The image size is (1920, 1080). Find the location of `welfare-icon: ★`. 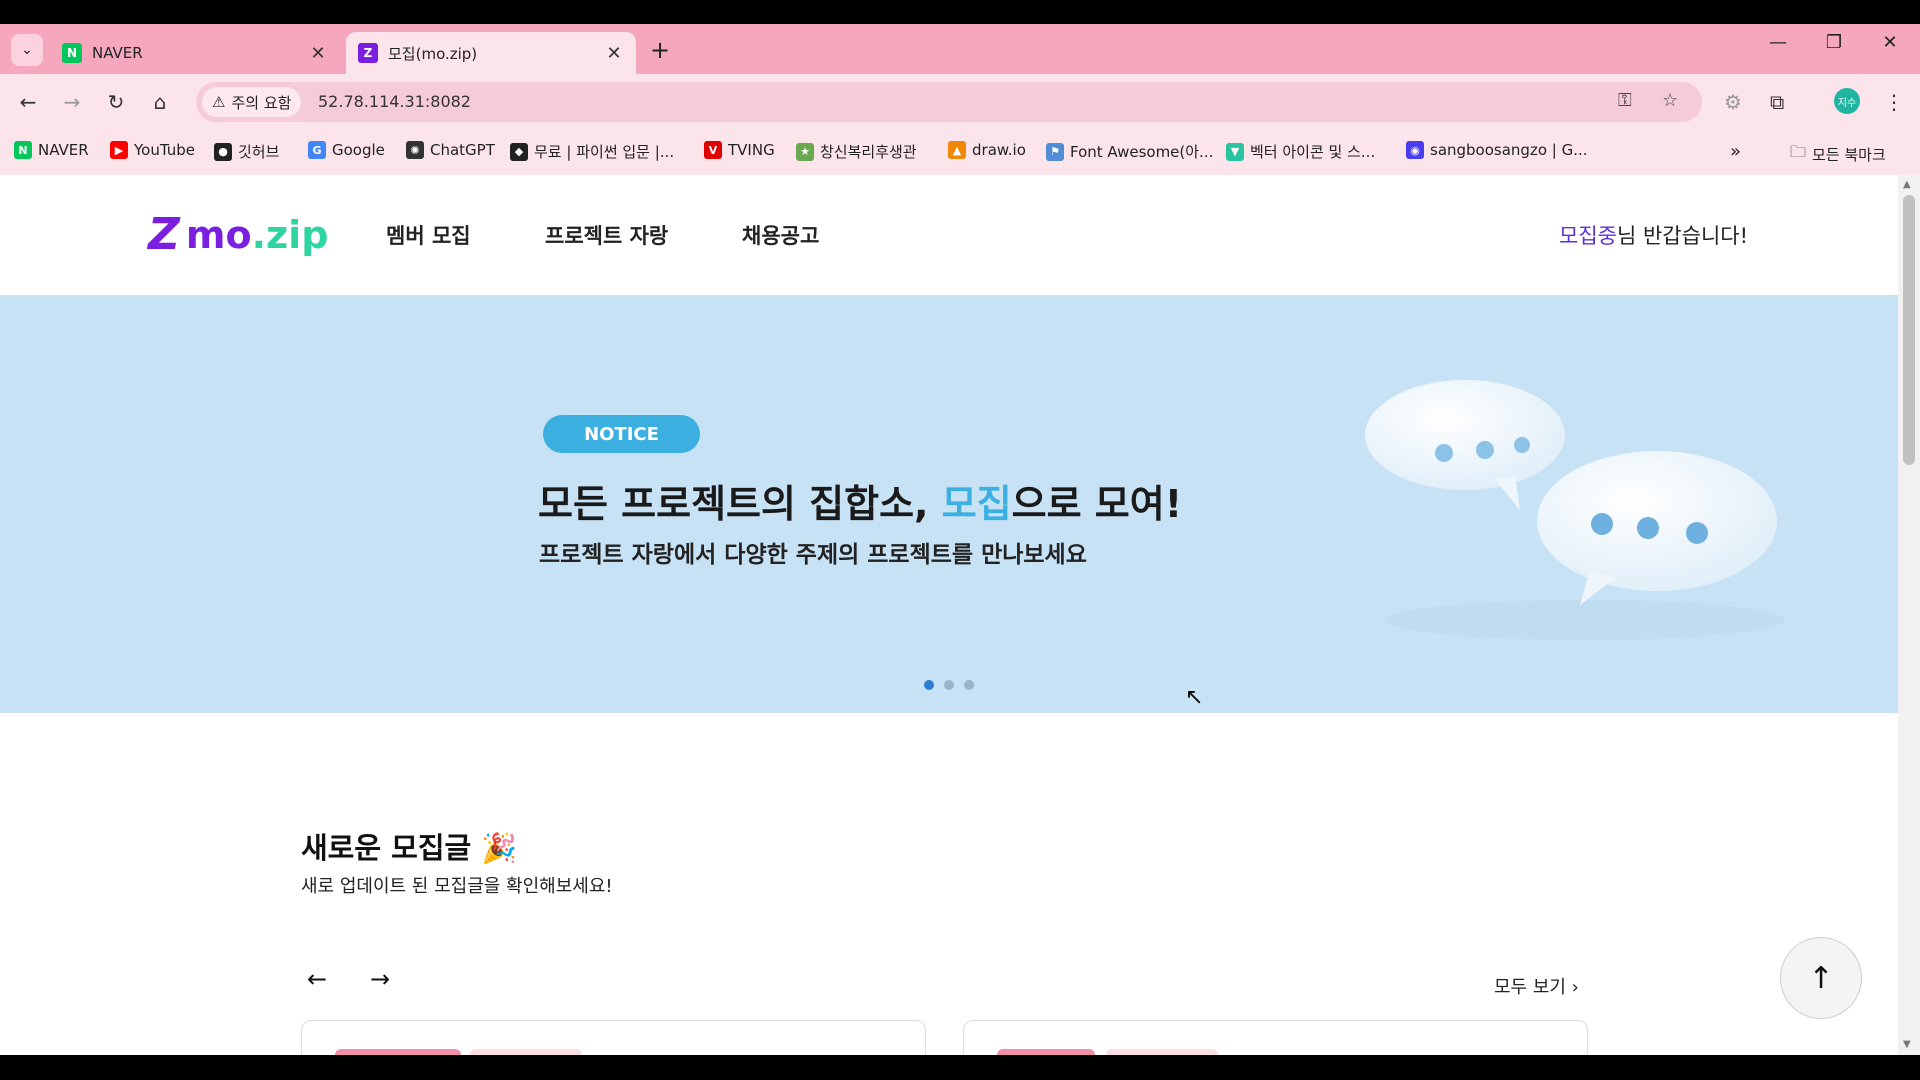

welfare-icon: ★ is located at coordinates (805, 151).